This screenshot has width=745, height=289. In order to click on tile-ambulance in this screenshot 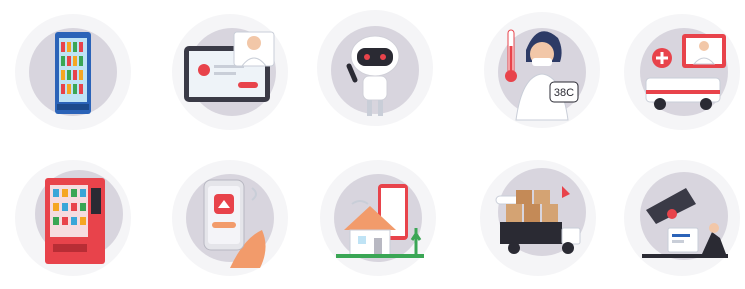, I will do `click(682, 72)`.